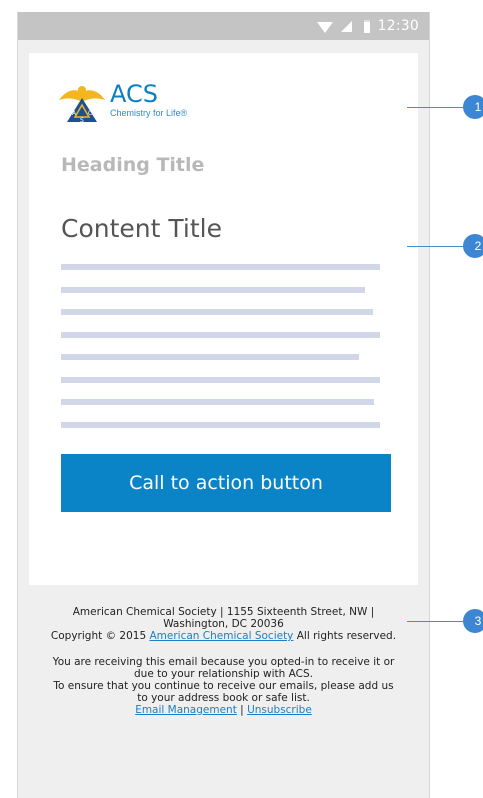 The height and width of the screenshot is (798, 483). What do you see at coordinates (186, 710) in the screenshot?
I see `email-management-link: Email Management` at bounding box center [186, 710].